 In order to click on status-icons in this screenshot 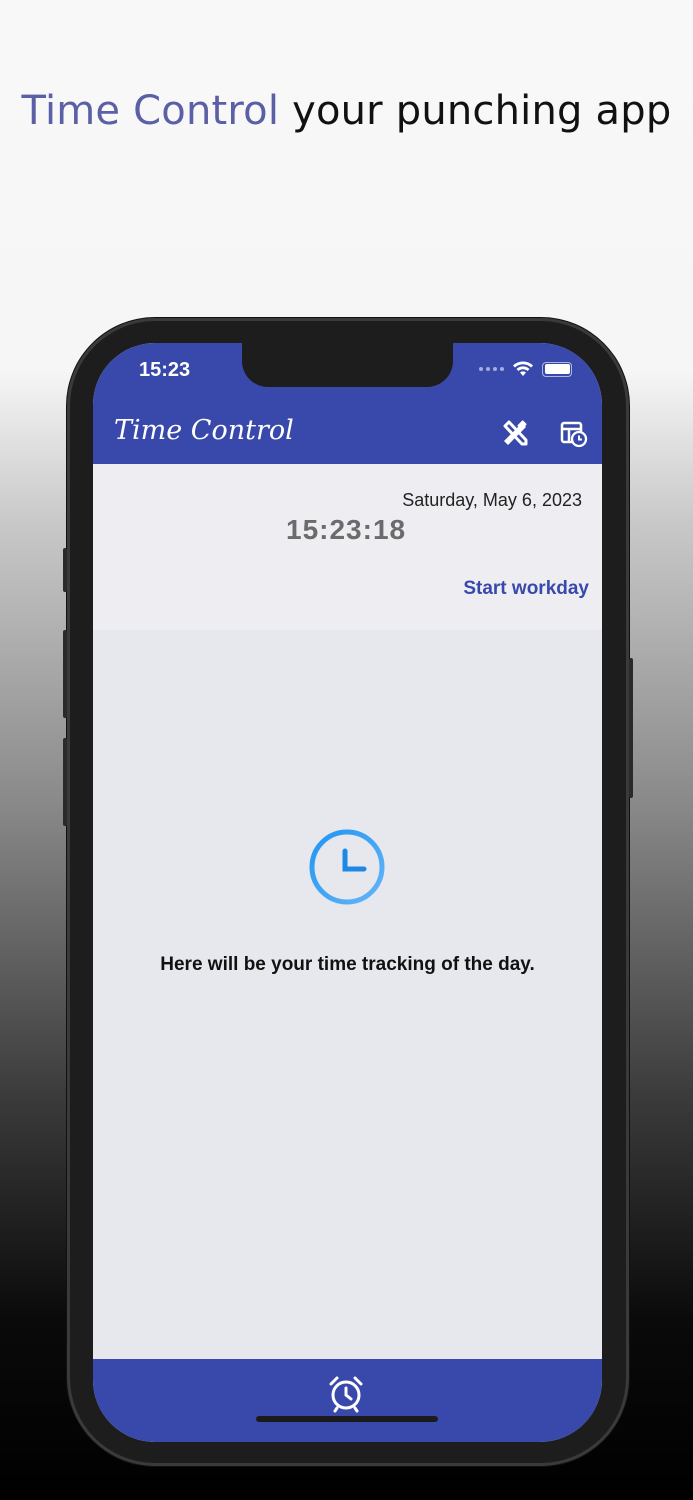, I will do `click(525, 369)`.